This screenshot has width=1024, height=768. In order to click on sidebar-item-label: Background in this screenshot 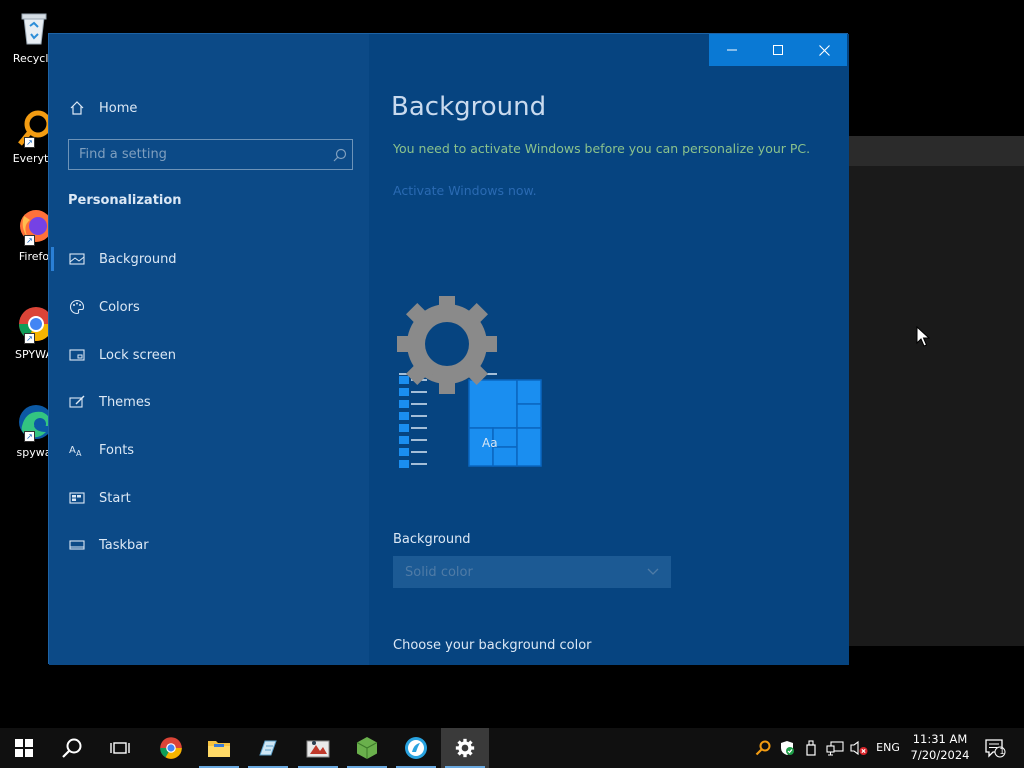, I will do `click(138, 259)`.